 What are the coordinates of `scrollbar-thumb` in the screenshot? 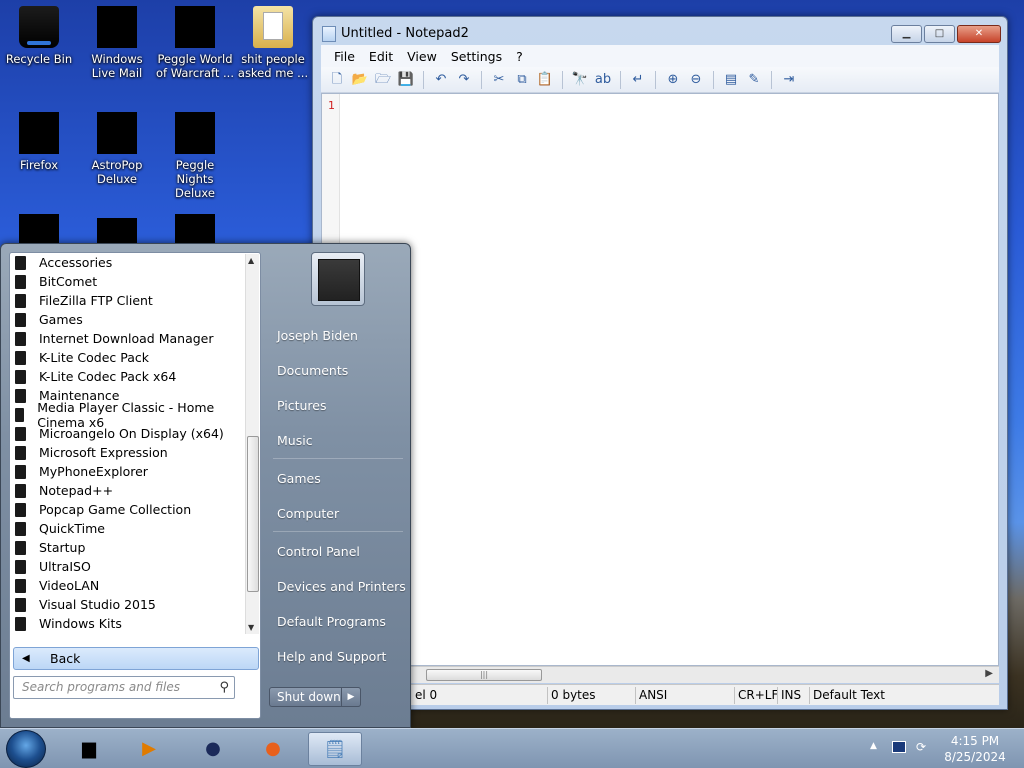 It's located at (253, 514).